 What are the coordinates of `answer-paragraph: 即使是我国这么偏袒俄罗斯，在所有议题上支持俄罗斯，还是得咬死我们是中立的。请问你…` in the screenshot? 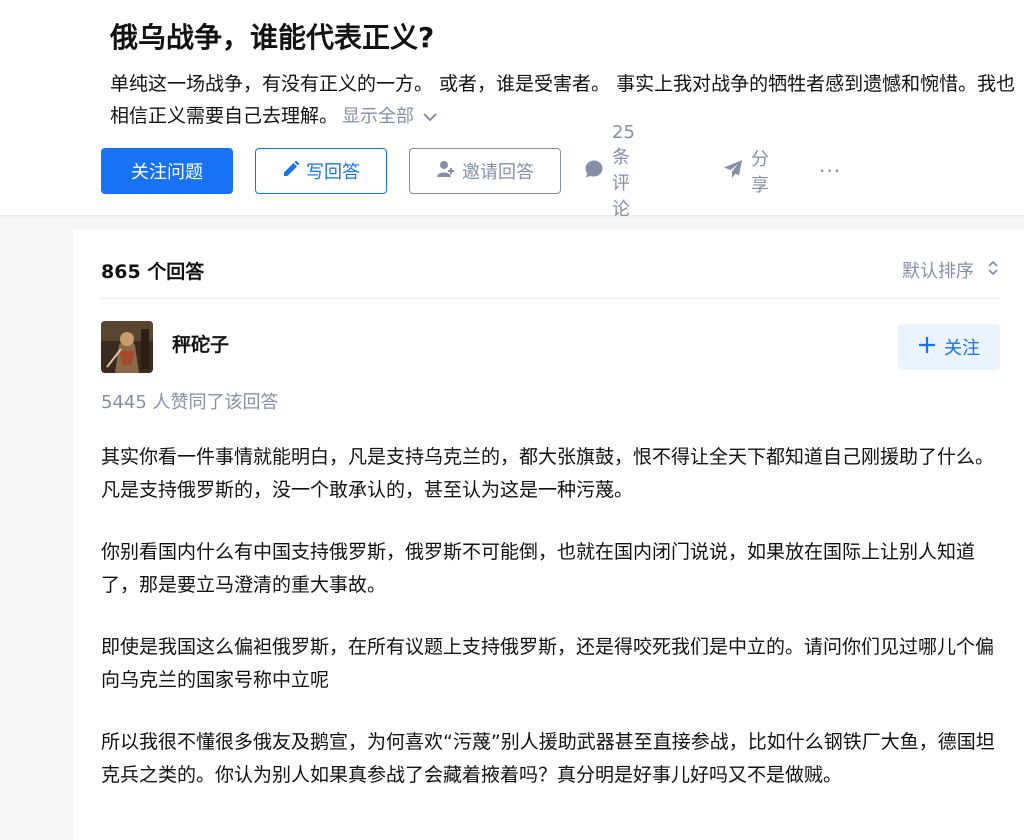 It's located at (548, 663).